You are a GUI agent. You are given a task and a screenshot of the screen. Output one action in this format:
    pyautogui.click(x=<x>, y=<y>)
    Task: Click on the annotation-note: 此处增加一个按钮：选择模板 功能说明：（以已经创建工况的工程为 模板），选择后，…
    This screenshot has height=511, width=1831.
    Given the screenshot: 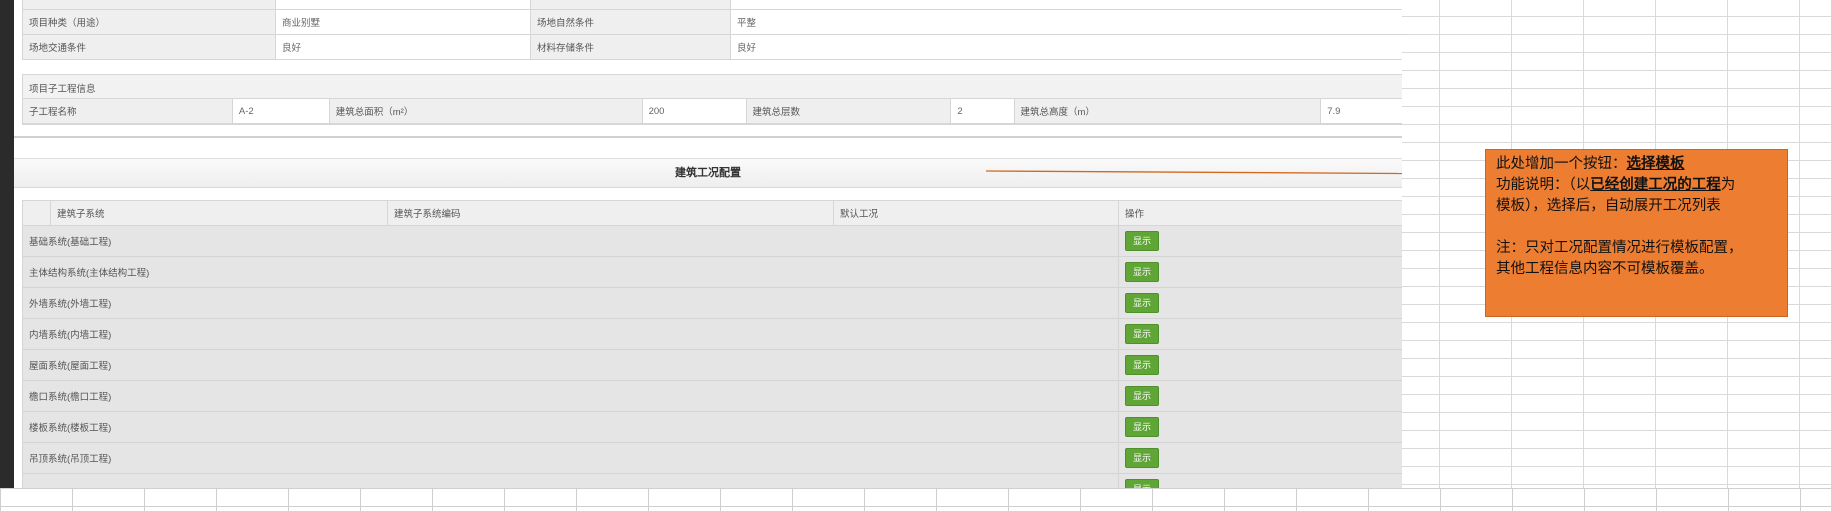 What is the action you would take?
    pyautogui.click(x=1636, y=233)
    